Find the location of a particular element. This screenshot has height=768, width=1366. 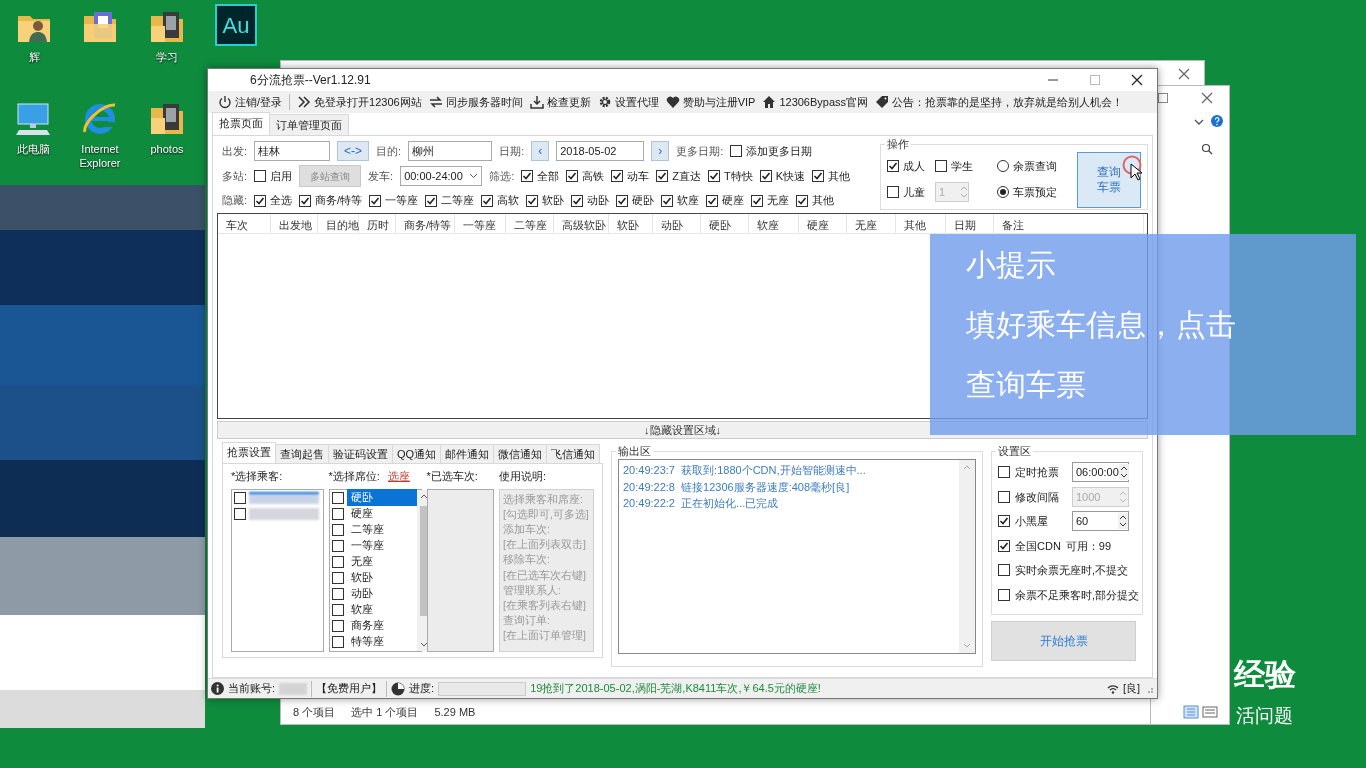

toolbar-button: 检查更新 is located at coordinates (560, 102).